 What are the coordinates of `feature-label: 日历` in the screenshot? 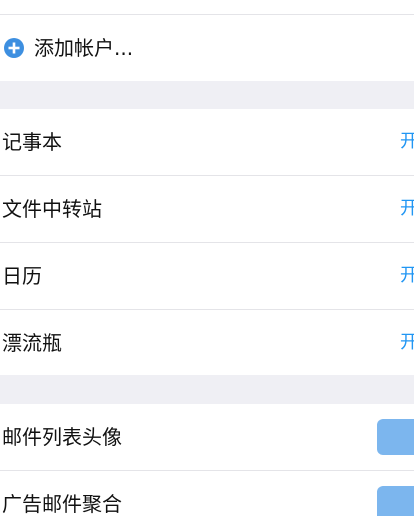 It's located at (22, 276).